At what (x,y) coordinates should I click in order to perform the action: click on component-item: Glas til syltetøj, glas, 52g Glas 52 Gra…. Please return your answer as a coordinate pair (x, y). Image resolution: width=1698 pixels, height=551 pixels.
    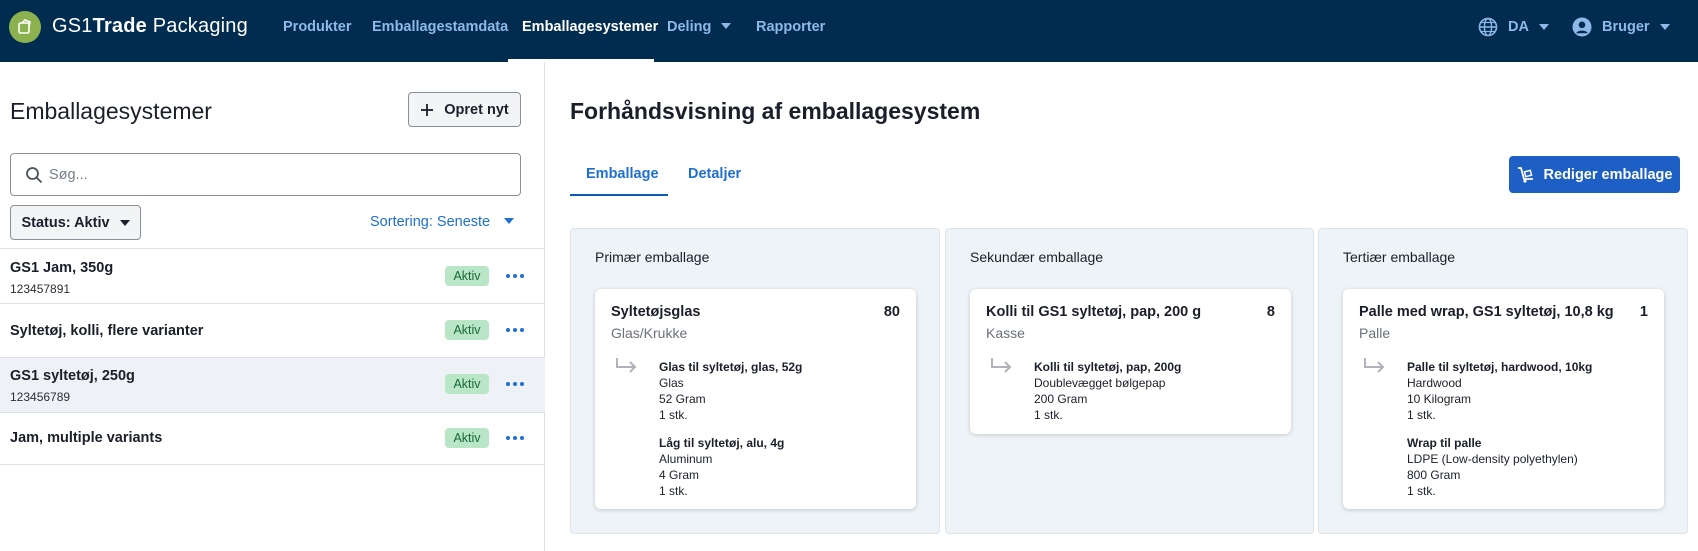
    Looking at the image, I should click on (730, 391).